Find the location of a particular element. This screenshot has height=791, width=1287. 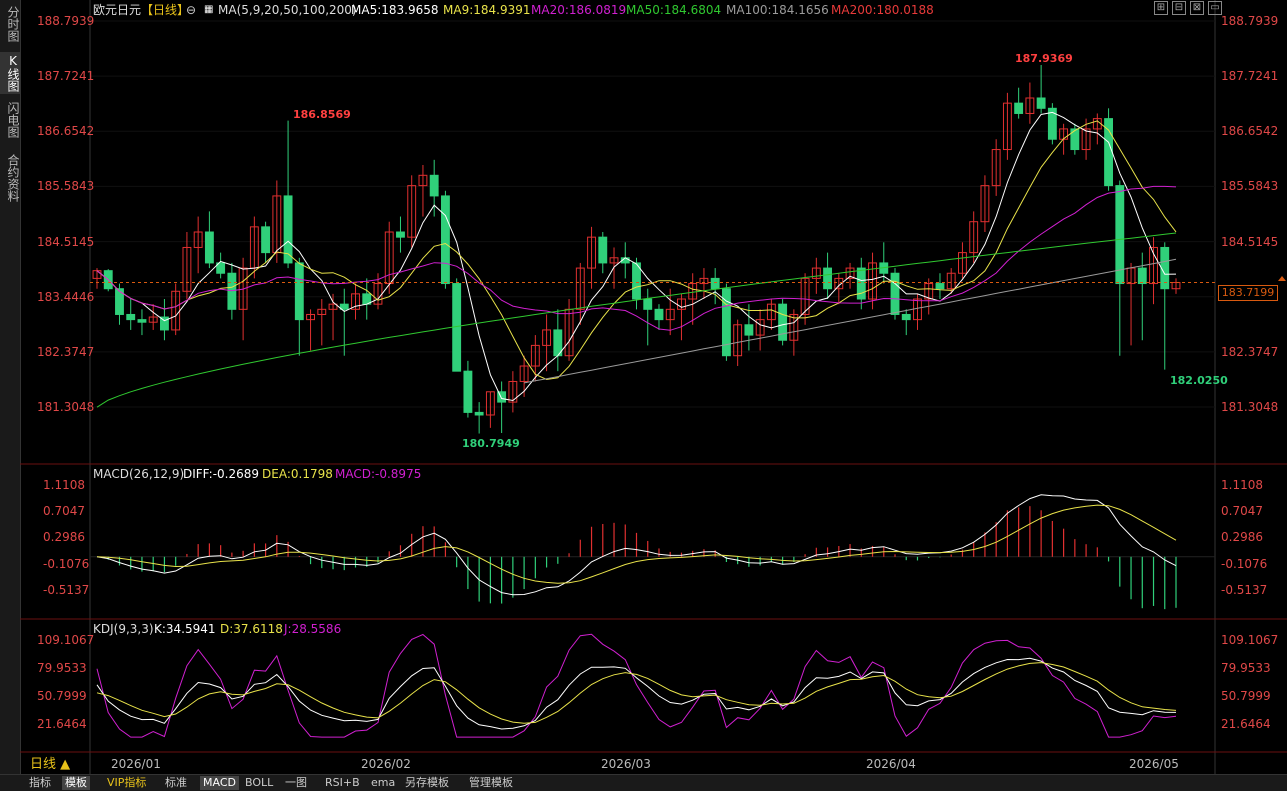

macd-tick-left: -0.5137 is located at coordinates (66, 590).